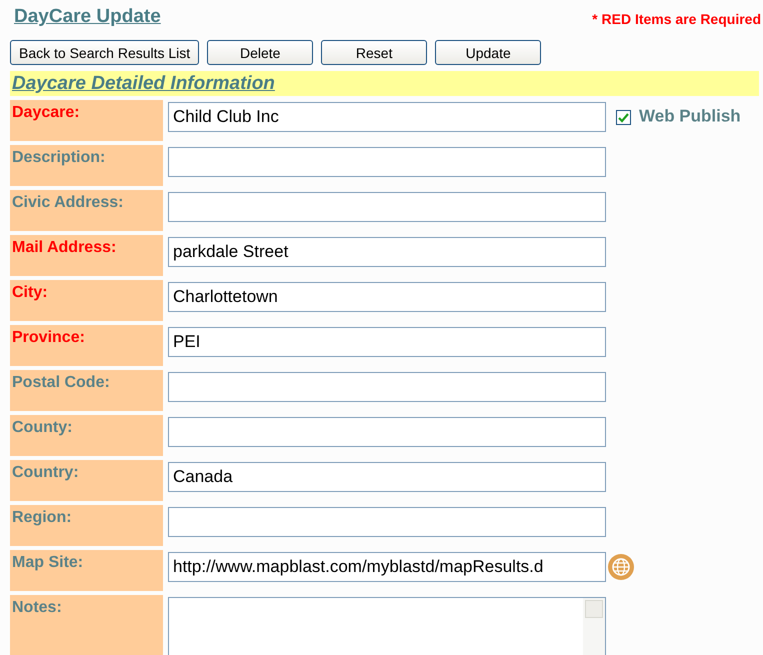 Image resolution: width=763 pixels, height=655 pixels. What do you see at coordinates (86, 525) in the screenshot?
I see `field-label: Region:` at bounding box center [86, 525].